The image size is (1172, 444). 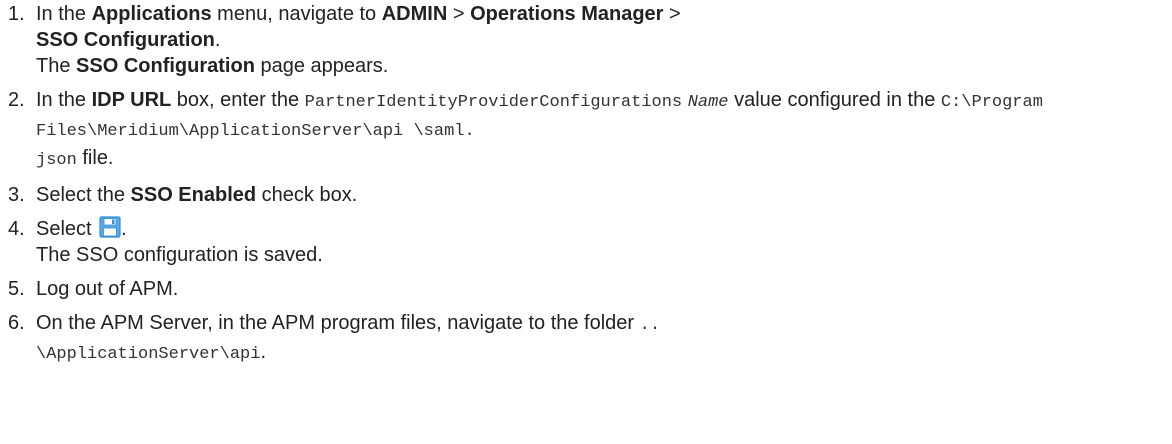 I want to click on step-number: 1., so click(x=16, y=14).